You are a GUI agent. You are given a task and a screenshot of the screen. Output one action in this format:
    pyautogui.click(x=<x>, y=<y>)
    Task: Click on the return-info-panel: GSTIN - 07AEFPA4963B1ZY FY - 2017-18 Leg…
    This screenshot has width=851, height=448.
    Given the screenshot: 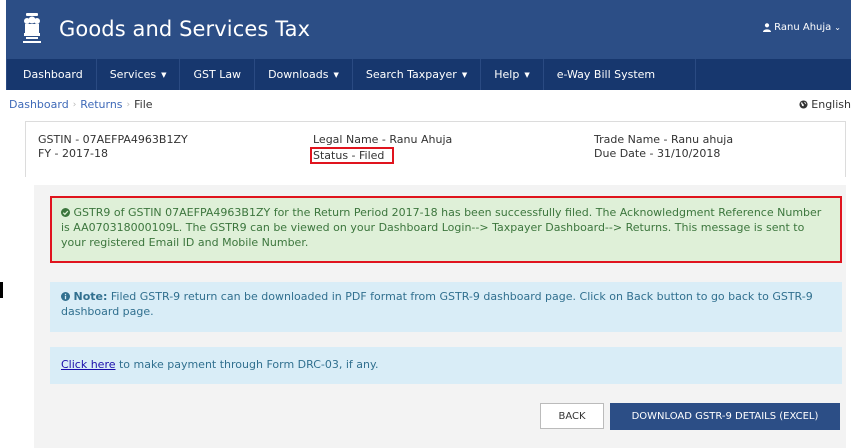 What is the action you would take?
    pyautogui.click(x=435, y=149)
    